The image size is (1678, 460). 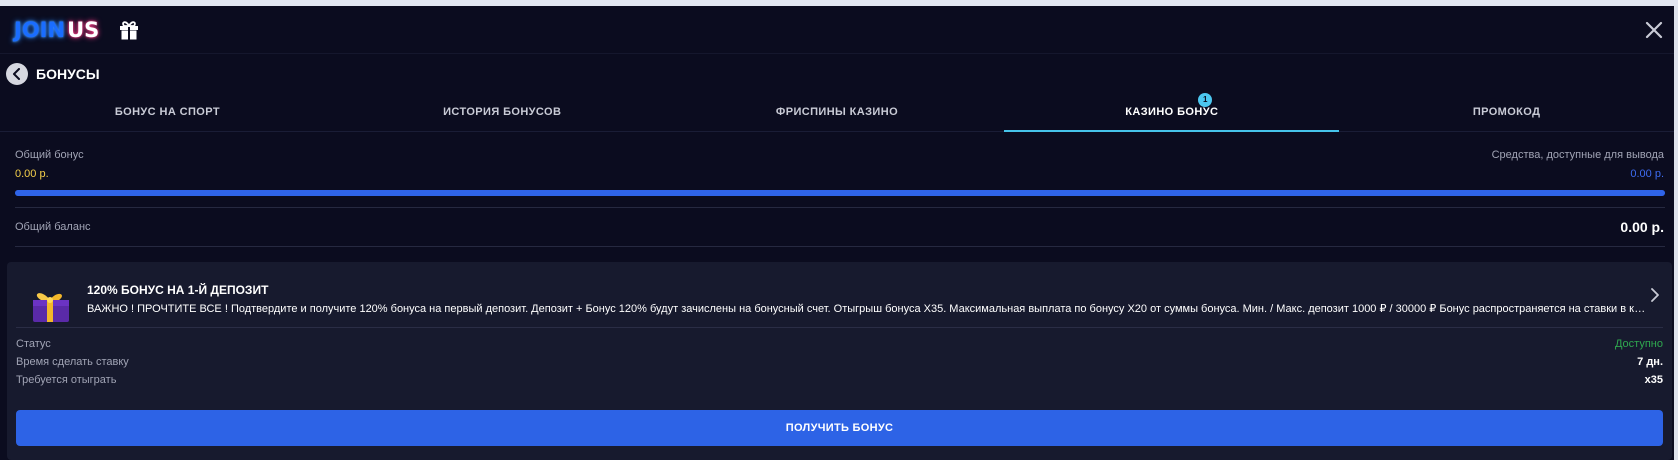 What do you see at coordinates (1642, 227) in the screenshot?
I see `balance-value: 0.00 р.` at bounding box center [1642, 227].